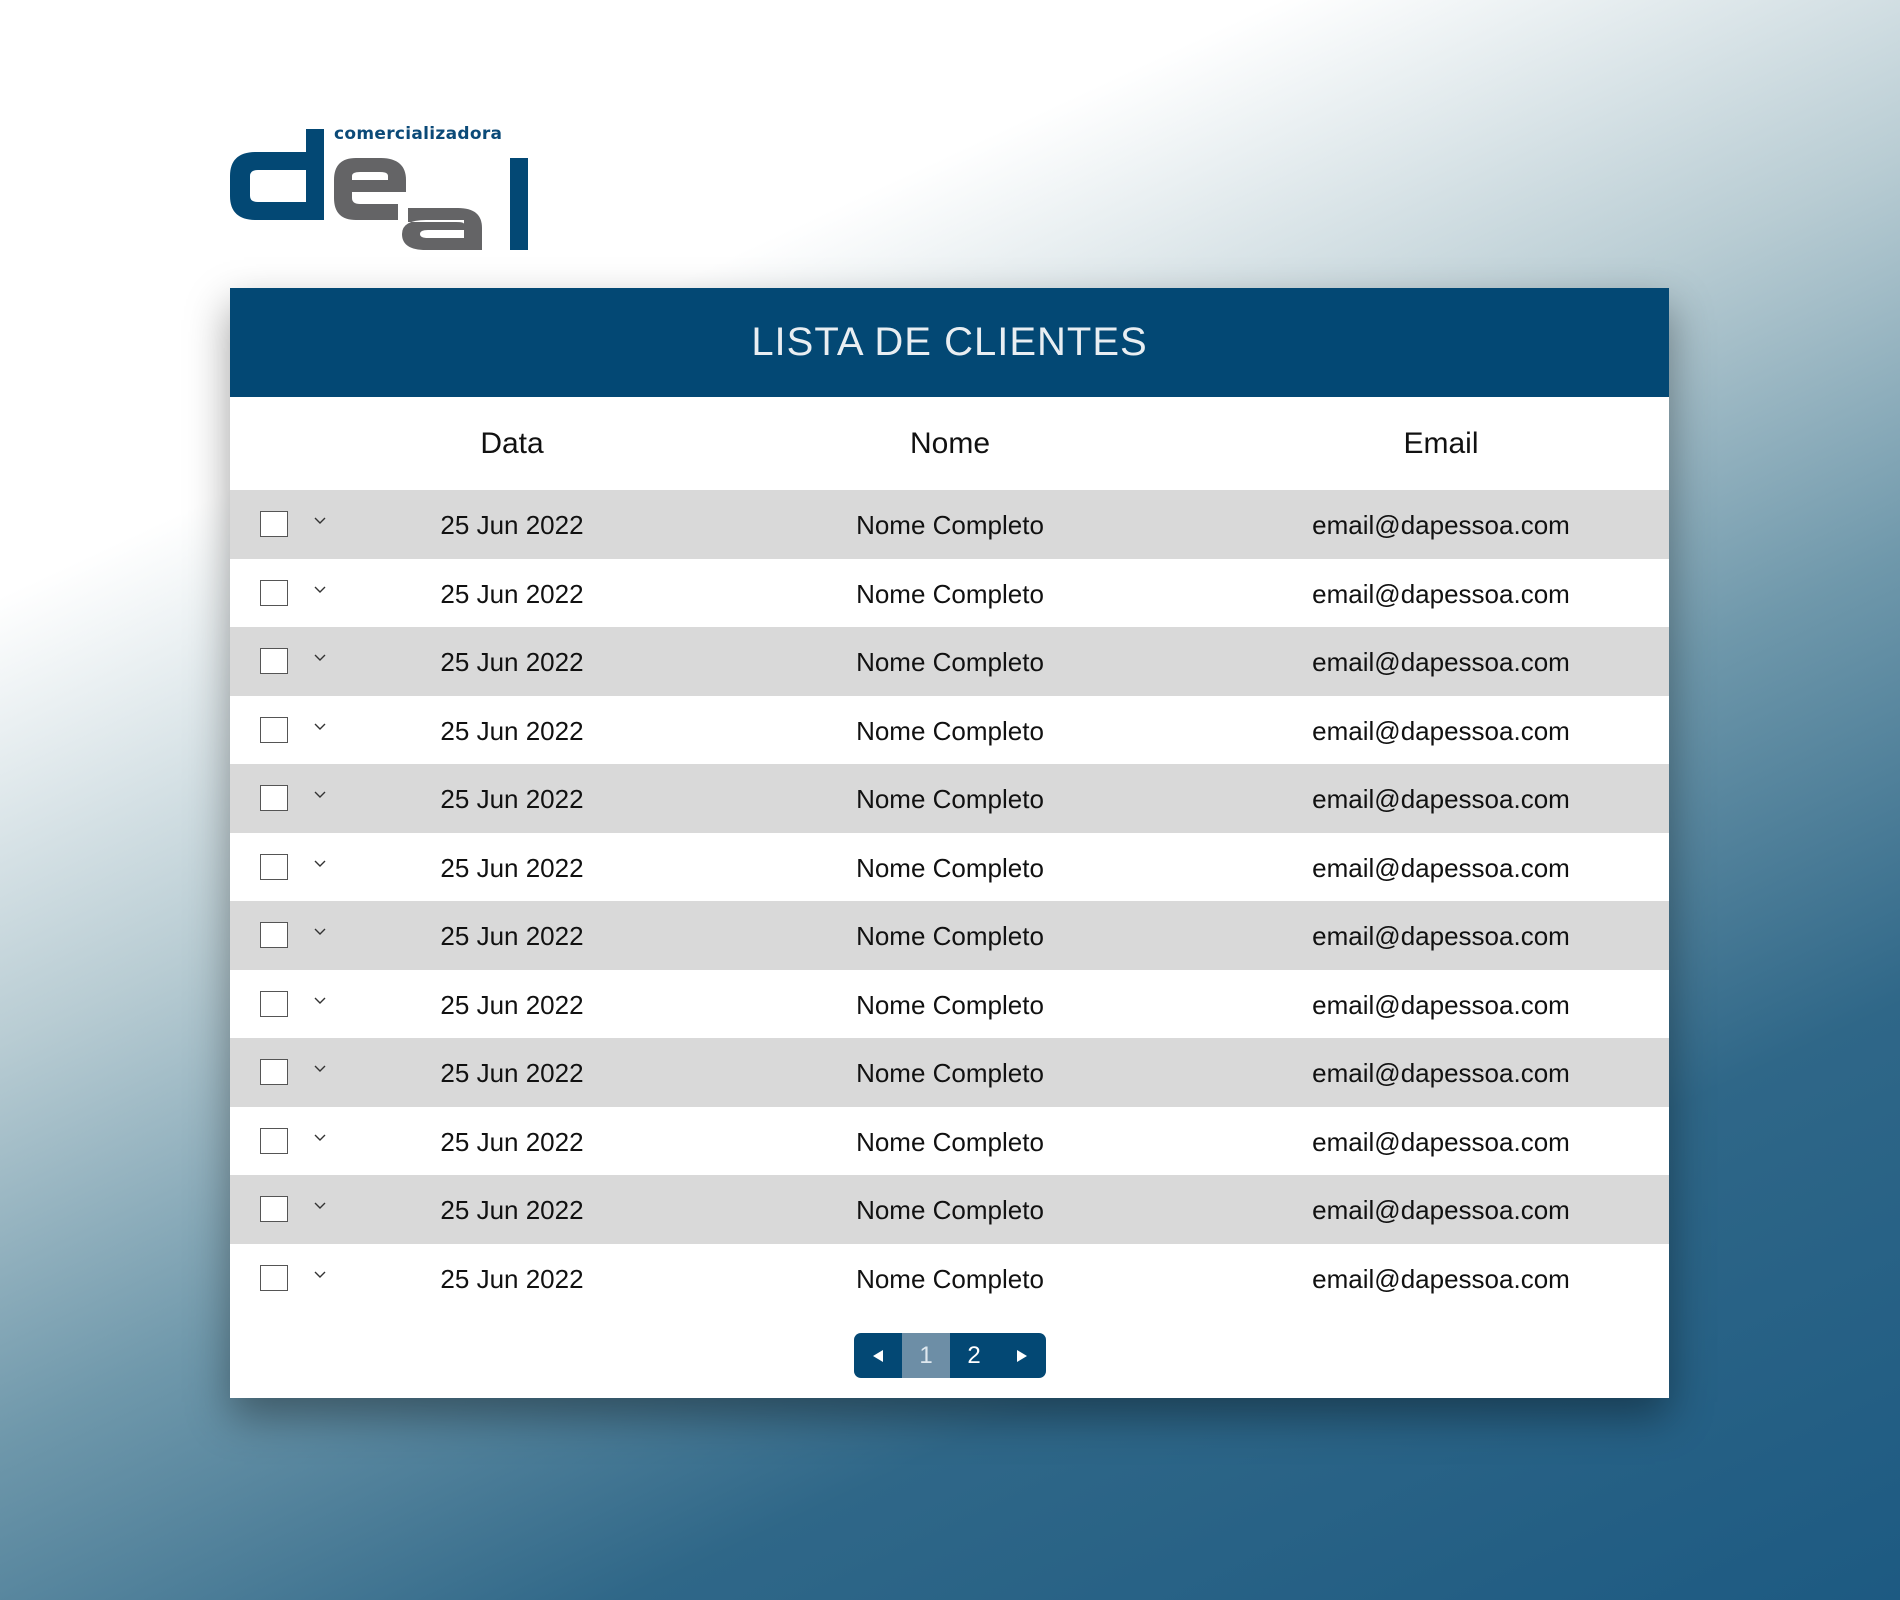 This screenshot has height=1600, width=1900. What do you see at coordinates (1440, 444) in the screenshot?
I see `column-header-email: Email` at bounding box center [1440, 444].